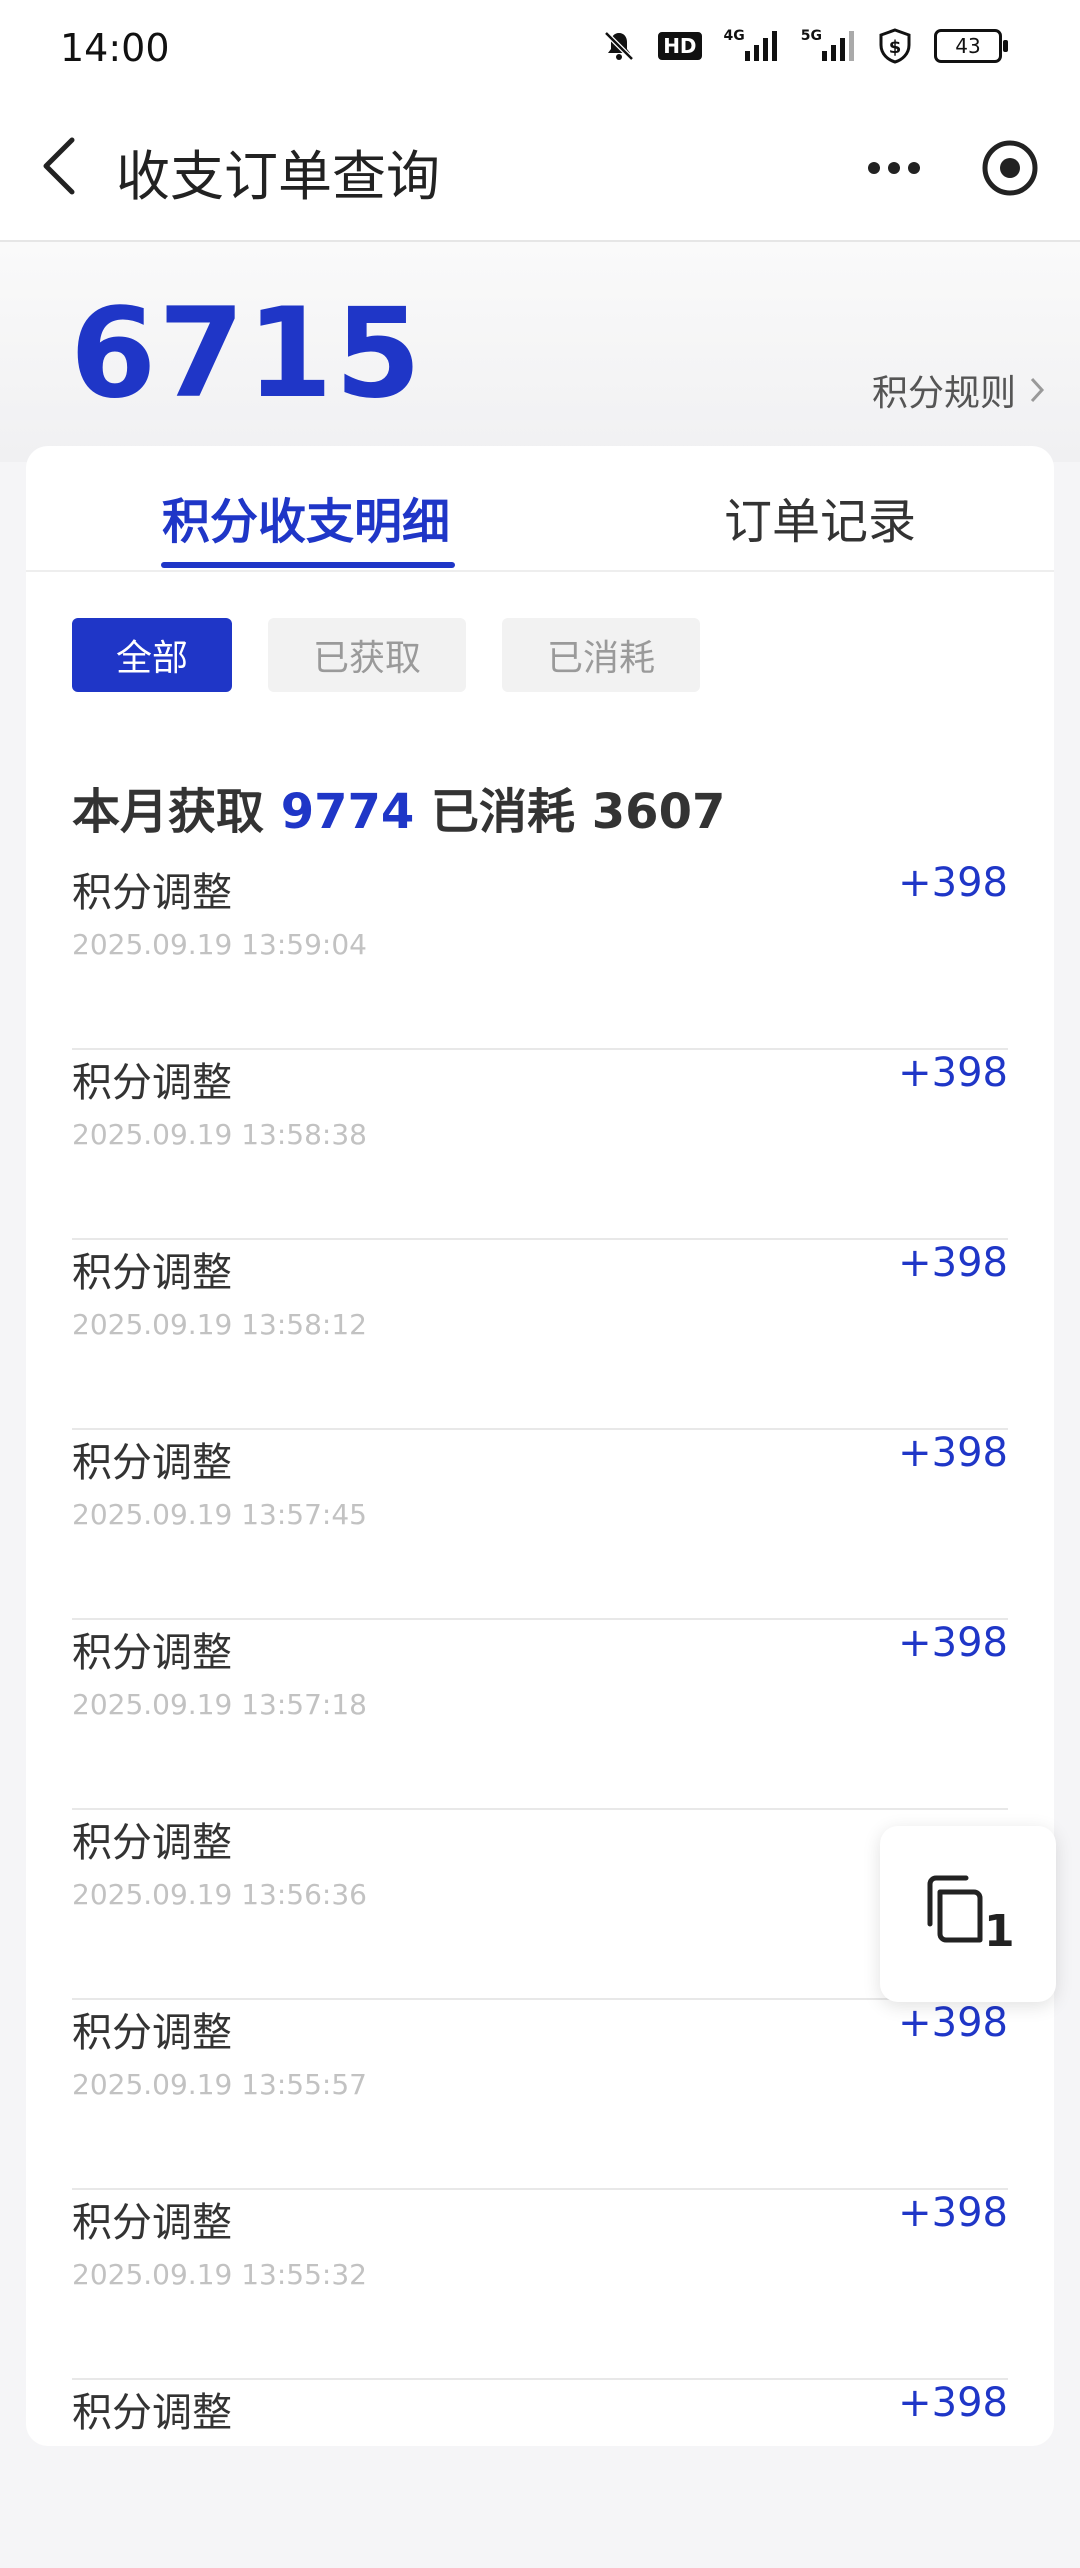 The width and height of the screenshot is (1080, 2568). What do you see at coordinates (601, 655) in the screenshot?
I see `filter-spent: 已消耗` at bounding box center [601, 655].